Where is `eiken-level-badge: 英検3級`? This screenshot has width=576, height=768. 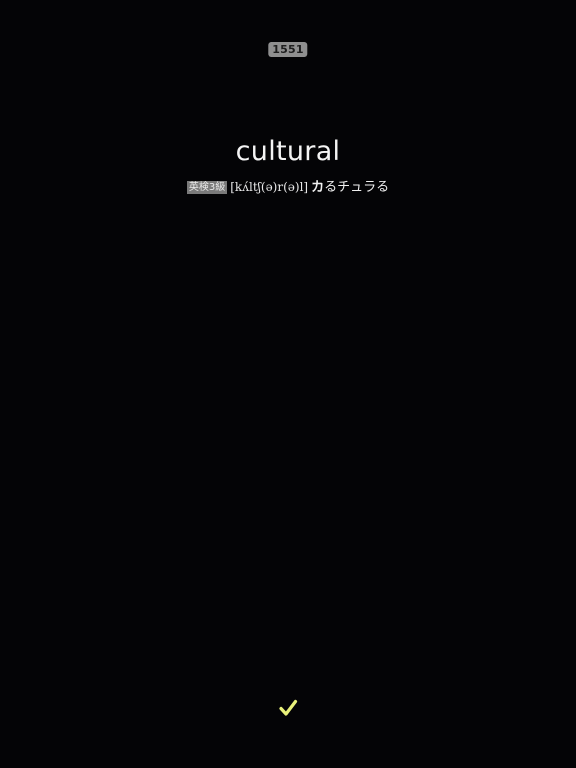
eiken-level-badge: 英検3級 is located at coordinates (207, 187).